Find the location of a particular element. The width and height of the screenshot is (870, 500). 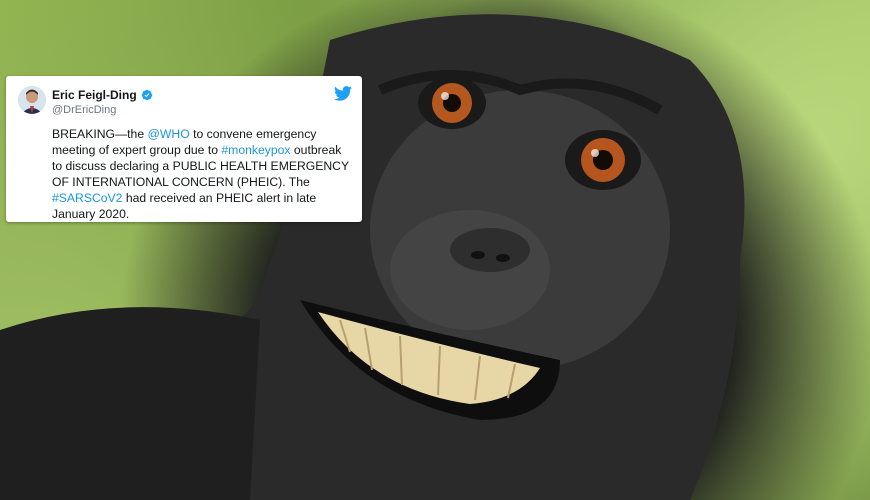

hashtag-monkeypox-link: #monkeypox is located at coordinates (255, 150).